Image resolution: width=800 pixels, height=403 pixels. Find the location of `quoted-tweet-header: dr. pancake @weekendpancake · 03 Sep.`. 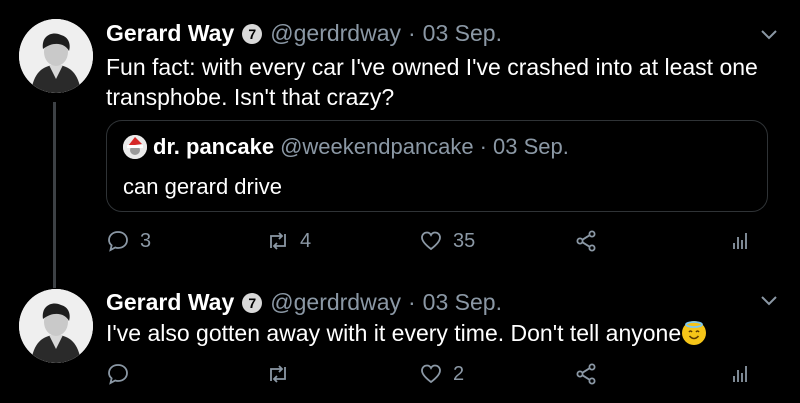

quoted-tweet-header: dr. pancake @weekendpancake · 03 Sep. is located at coordinates (346, 147).